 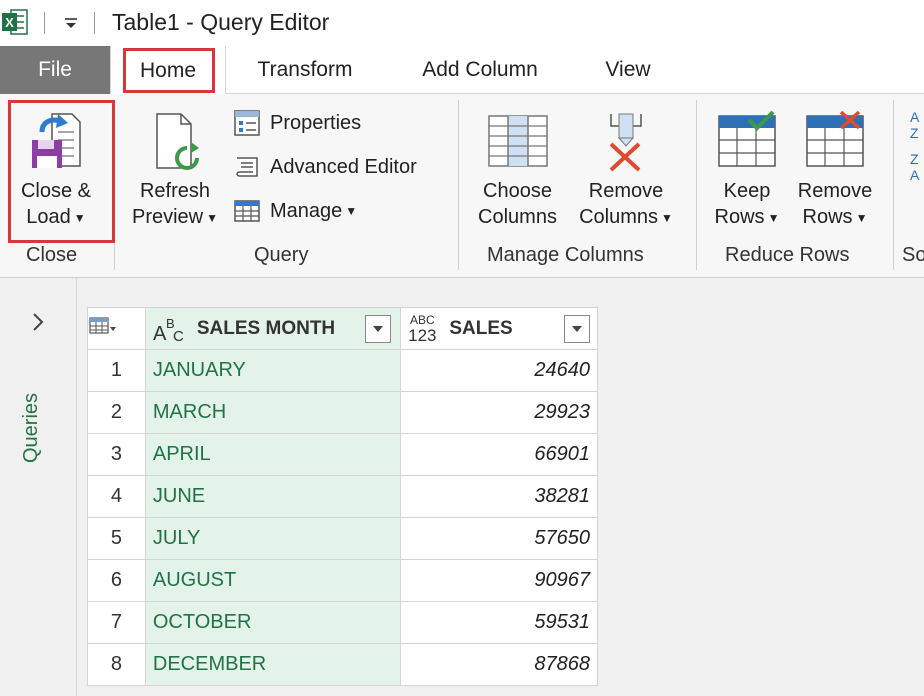 What do you see at coordinates (116, 664) in the screenshot?
I see `row-number: 8` at bounding box center [116, 664].